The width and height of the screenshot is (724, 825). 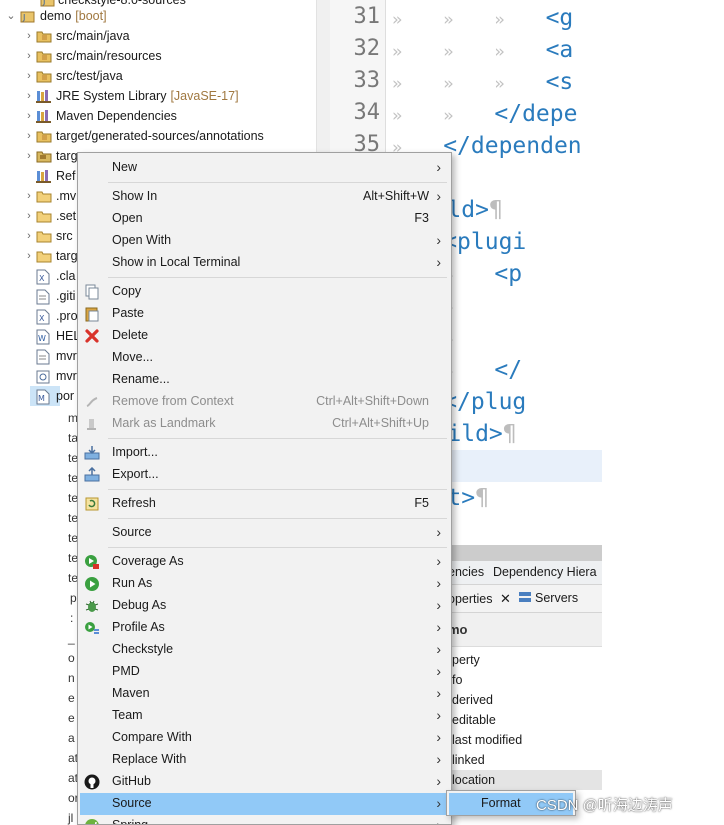 I want to click on tree-item: › src/main/resources, so click(x=158, y=56).